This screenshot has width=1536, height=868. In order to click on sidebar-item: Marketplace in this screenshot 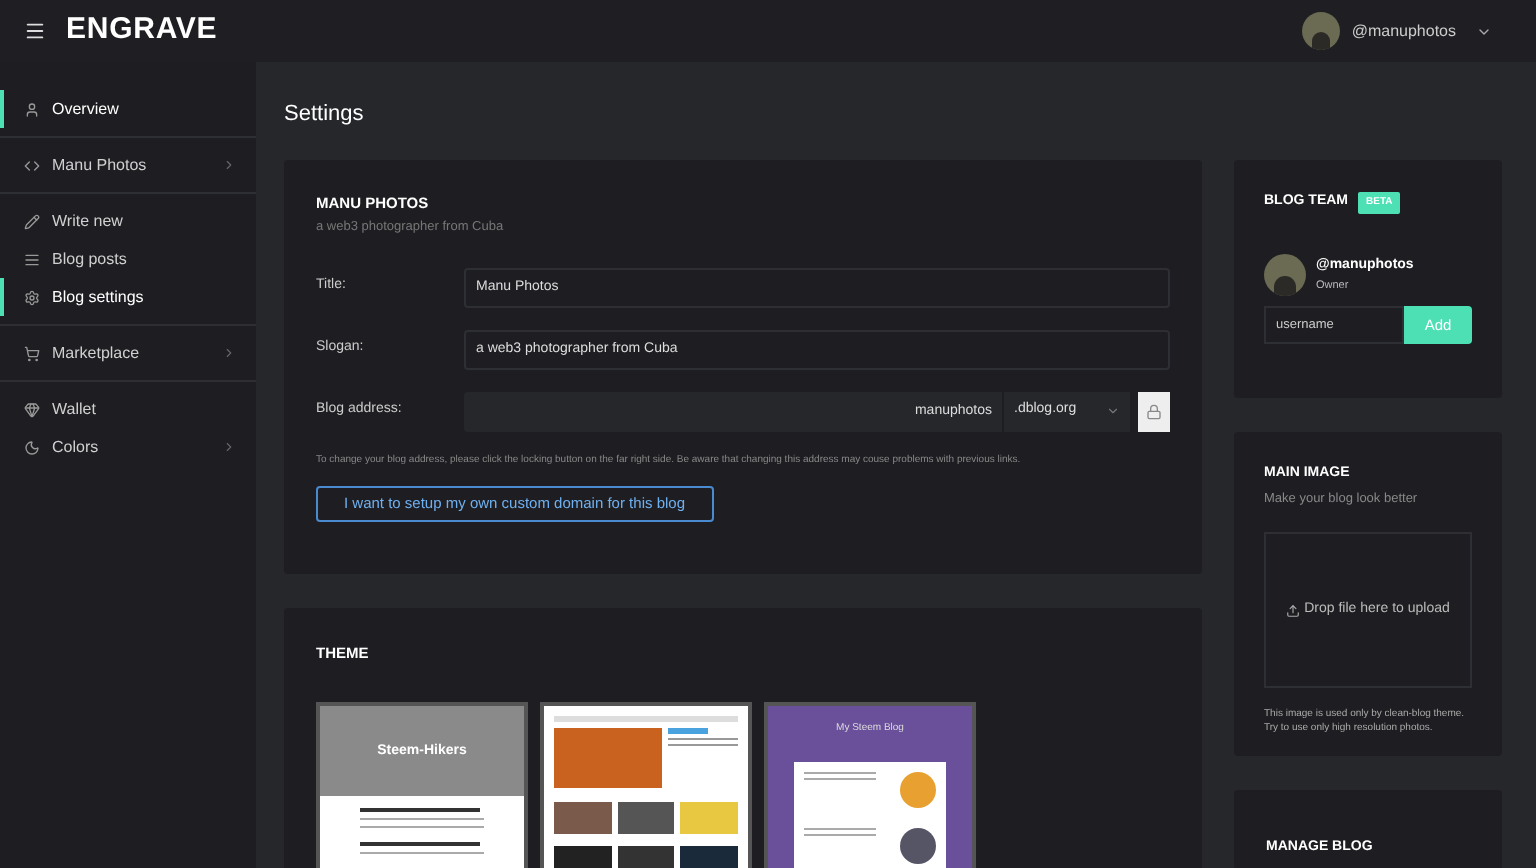, I will do `click(128, 353)`.